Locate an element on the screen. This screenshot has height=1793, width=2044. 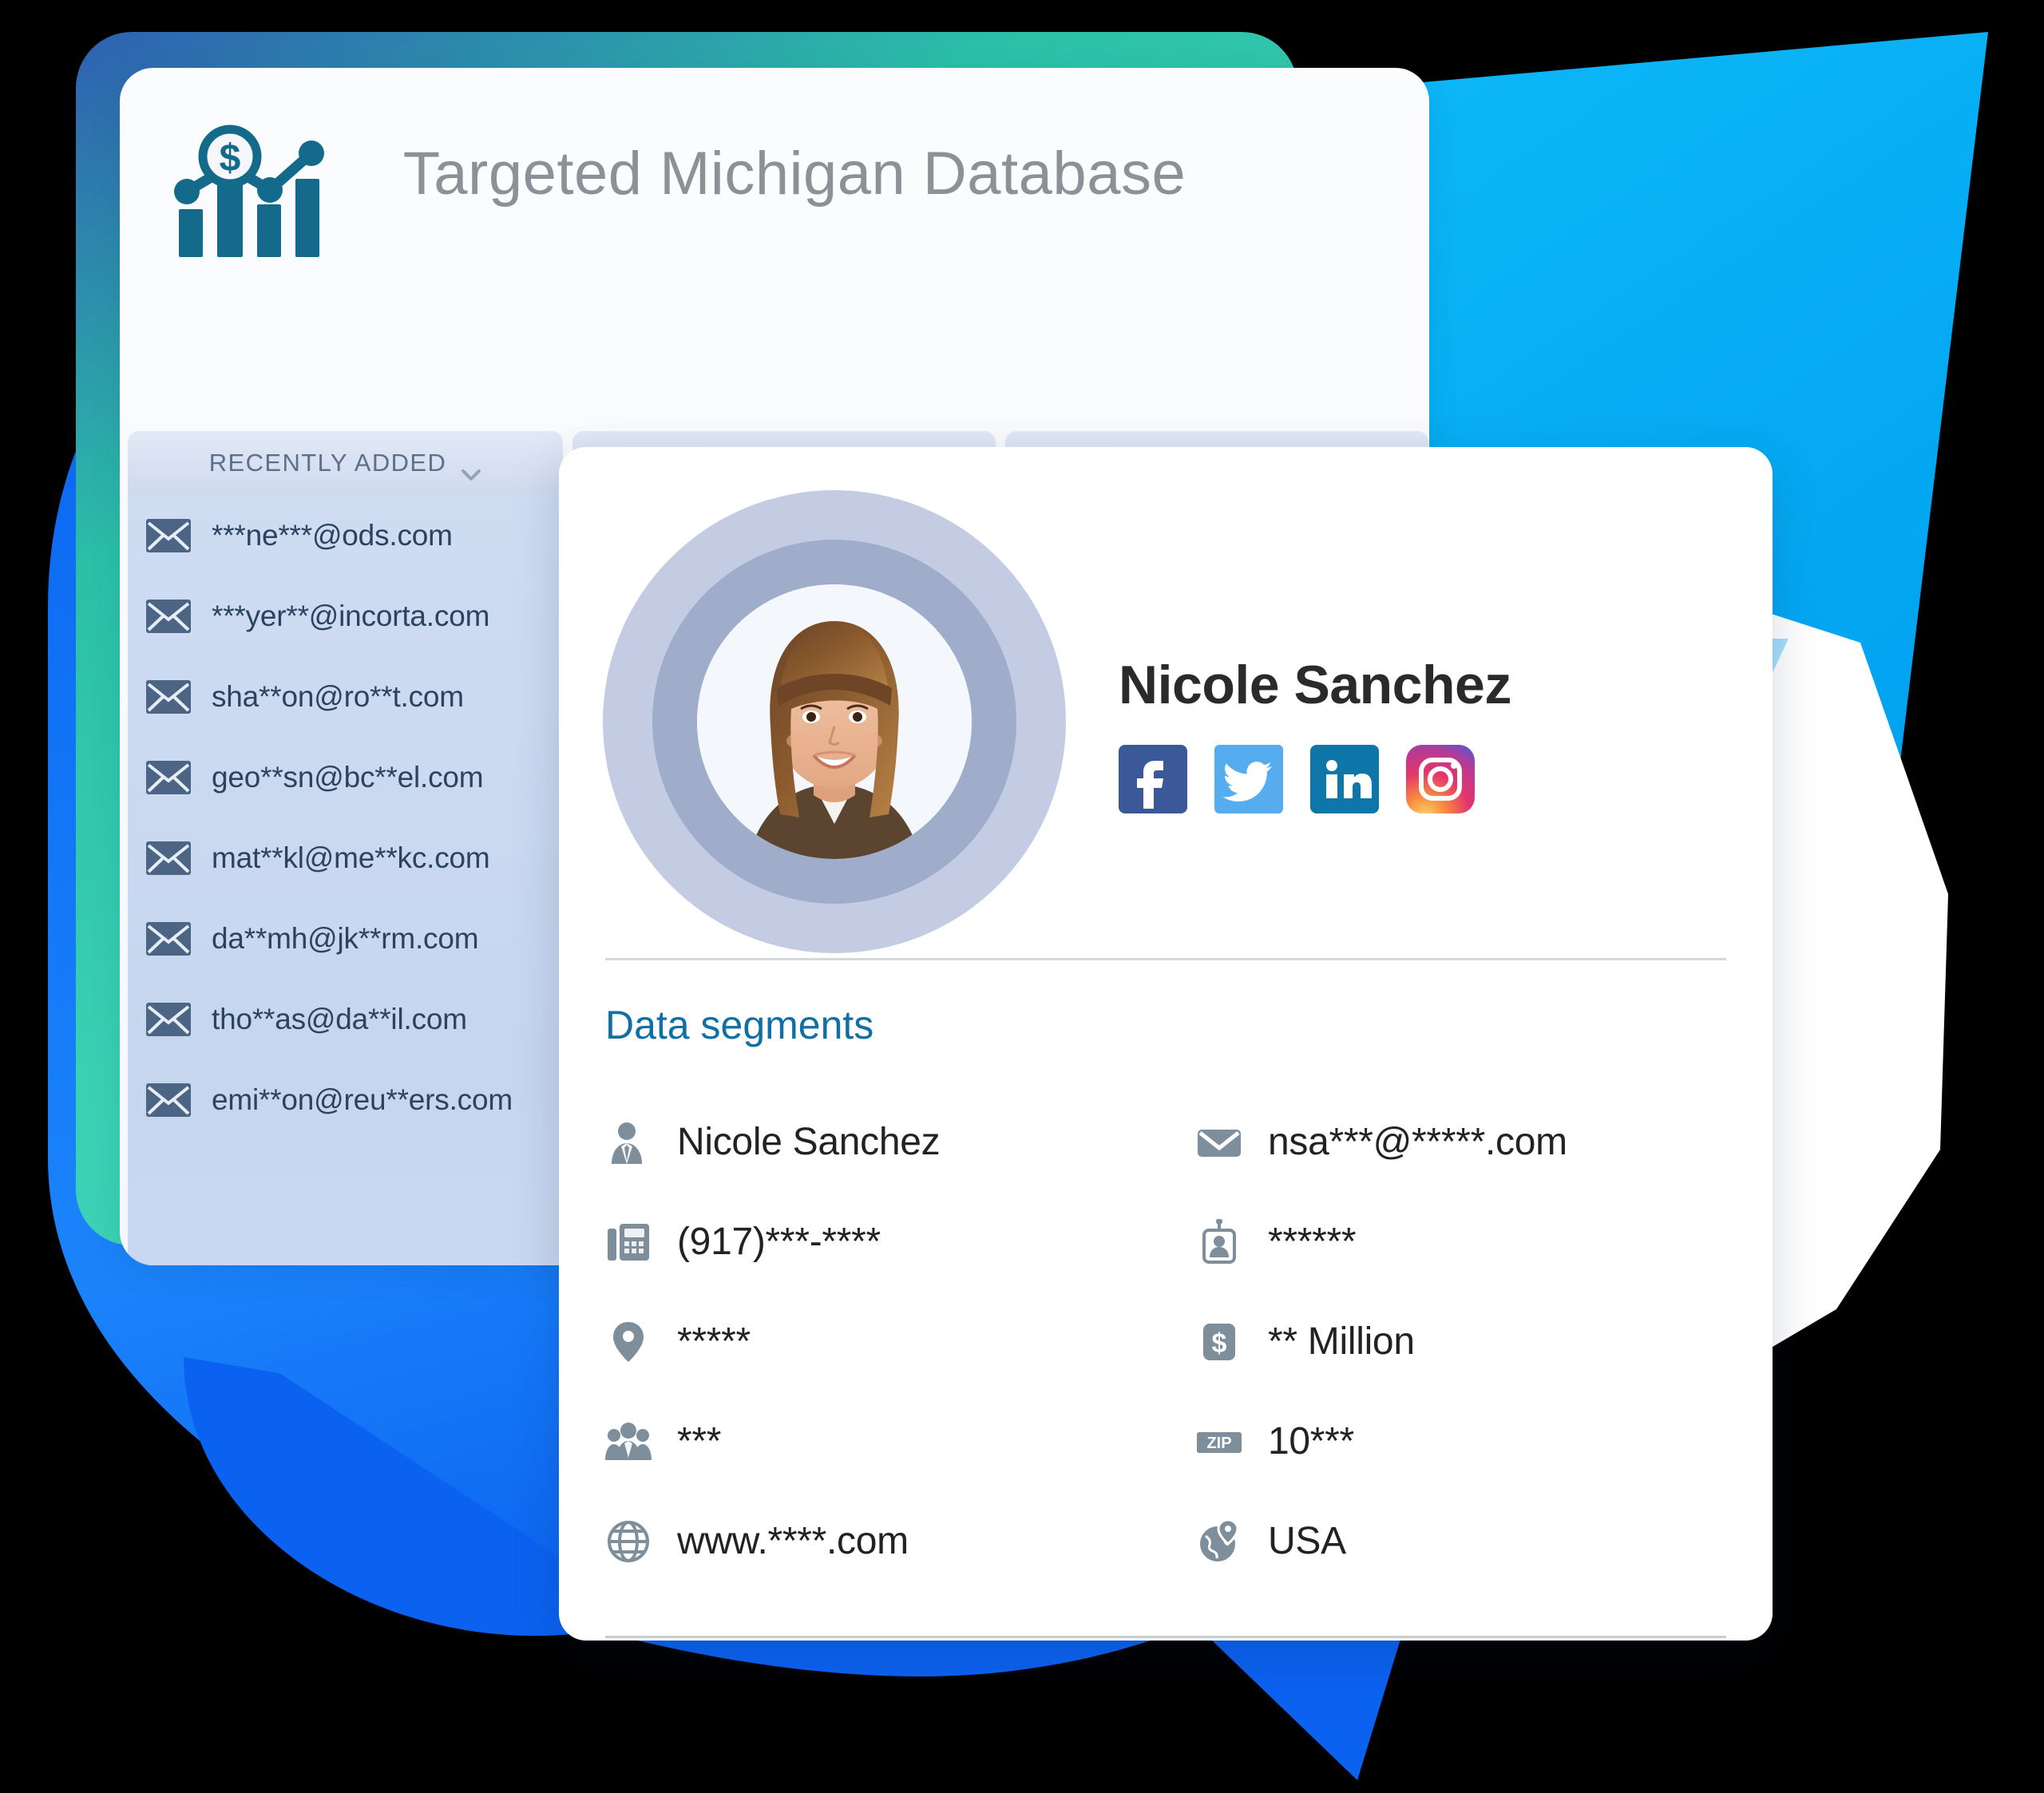
email-address: sha**on@ro**t.com is located at coordinates (338, 696).